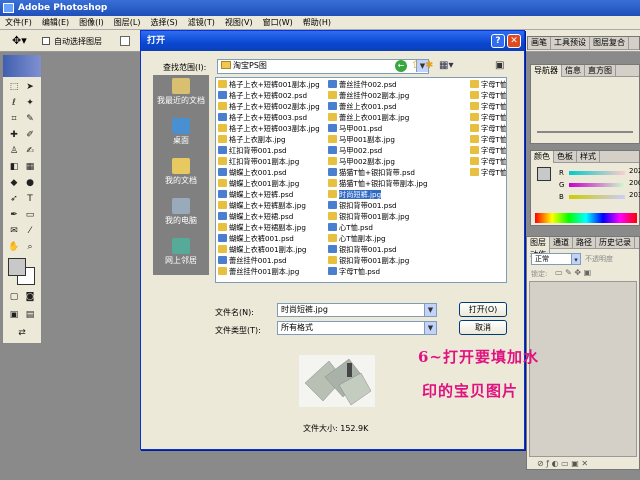 Image resolution: width=640 pixels, height=480 pixels. What do you see at coordinates (565, 157) in the screenshot?
I see `tab-swatches: 色板` at bounding box center [565, 157].